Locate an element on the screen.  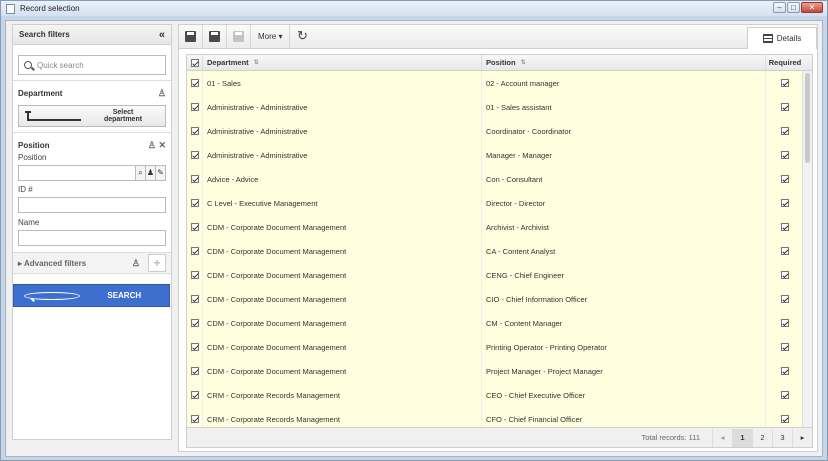
disabled-action-button is located at coordinates (239, 36).